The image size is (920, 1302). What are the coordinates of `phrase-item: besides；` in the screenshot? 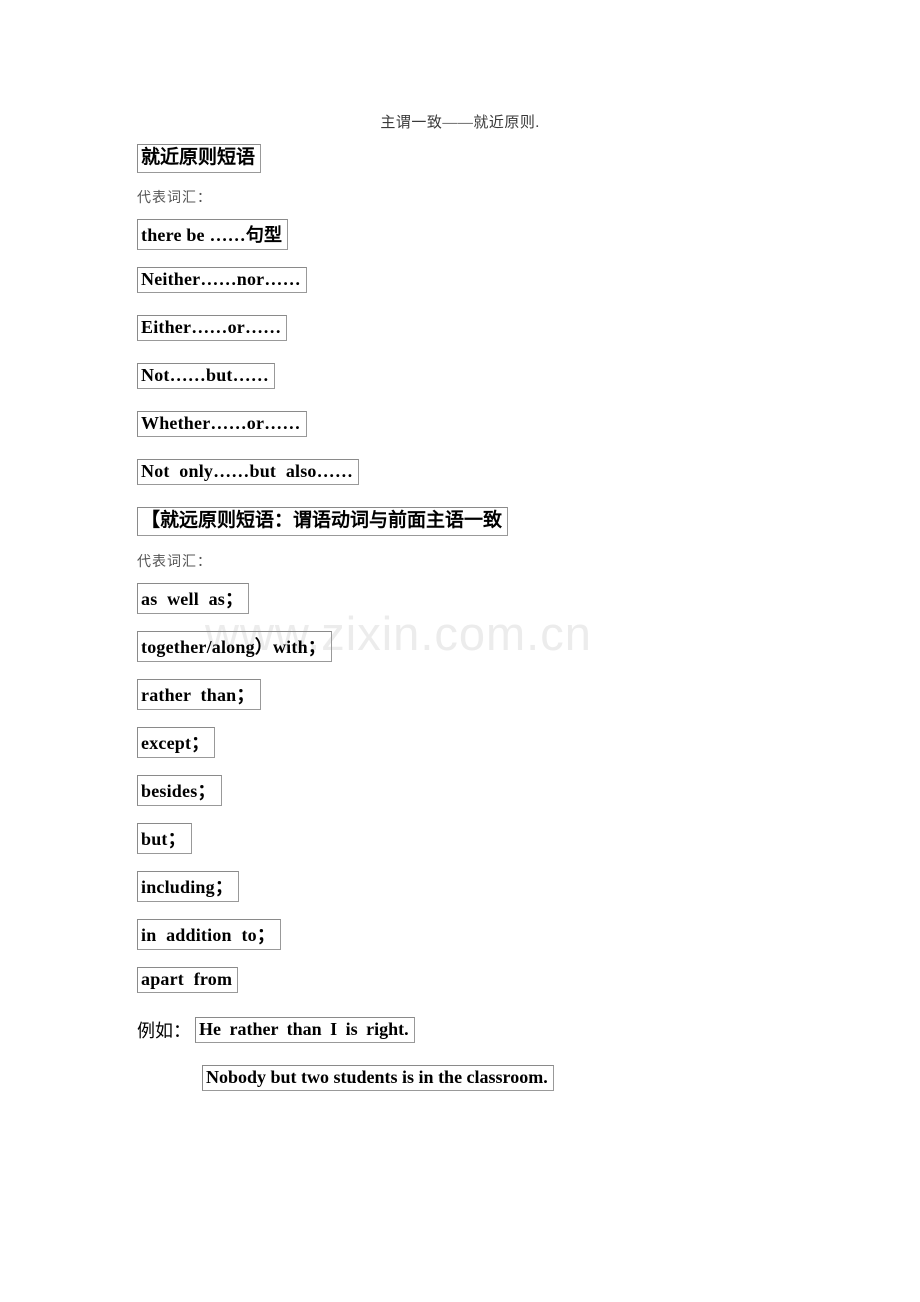 It's located at (179, 790).